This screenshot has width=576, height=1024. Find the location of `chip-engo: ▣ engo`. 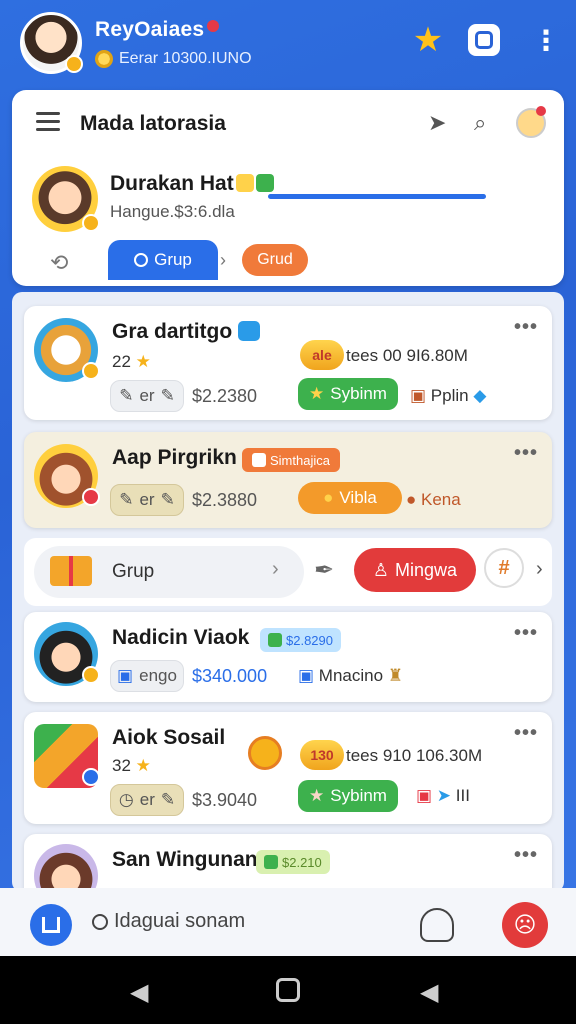

chip-engo: ▣ engo is located at coordinates (147, 676).